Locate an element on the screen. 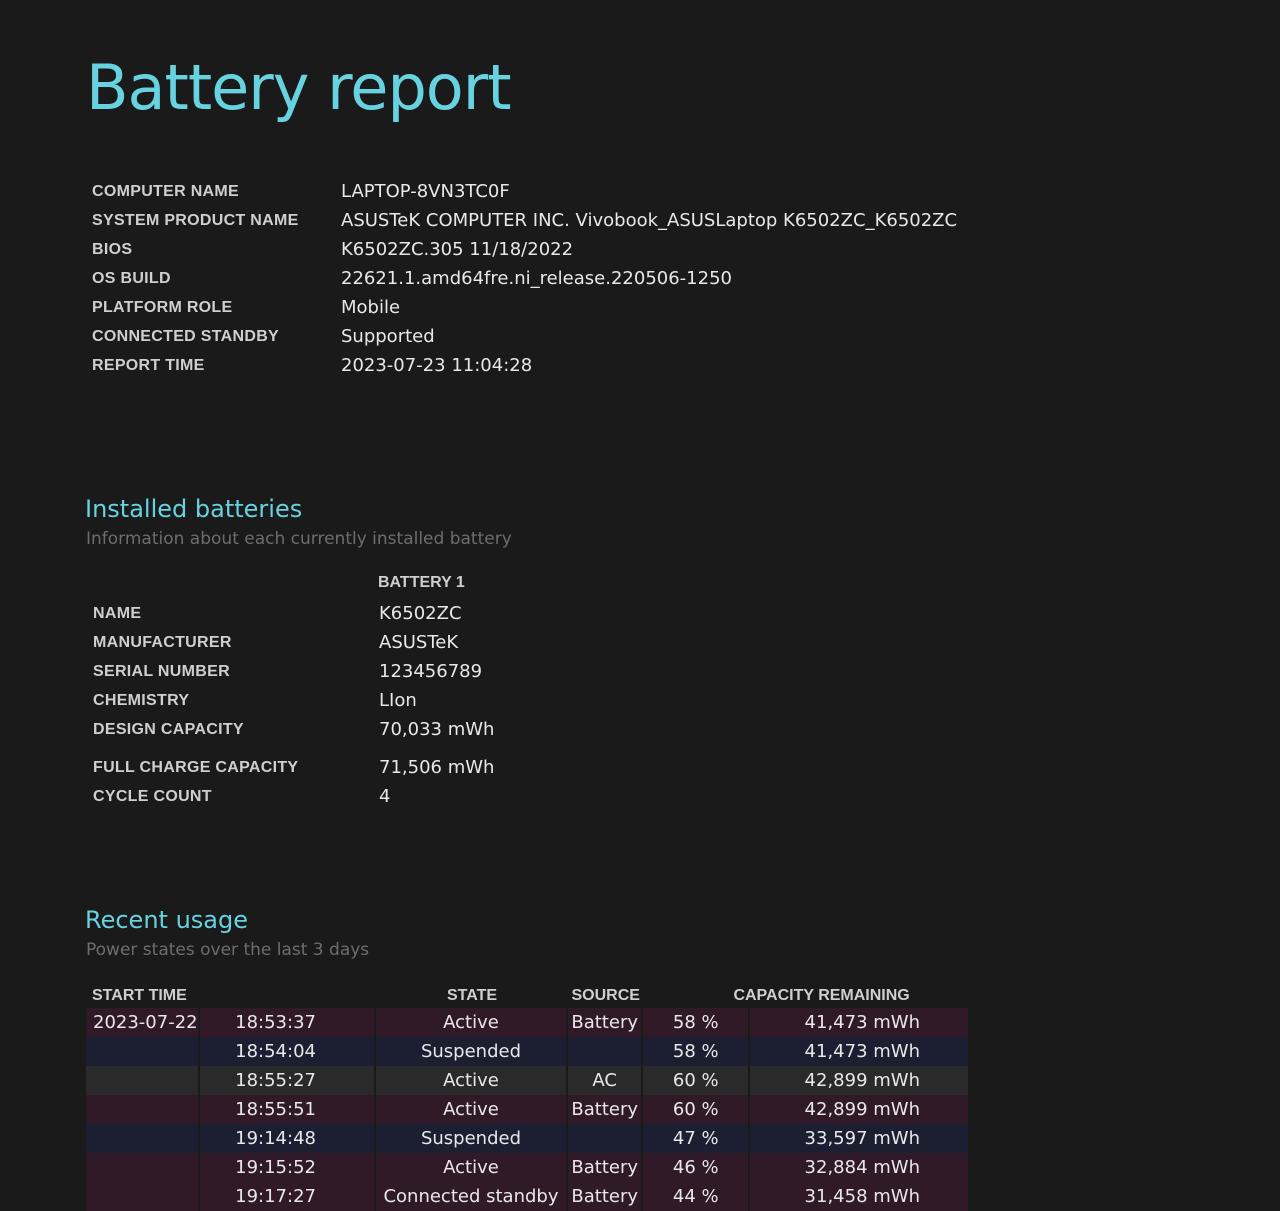 The width and height of the screenshot is (1280, 1211). system-info-row: CONNECTED STANDBY Supported is located at coordinates (524, 336).